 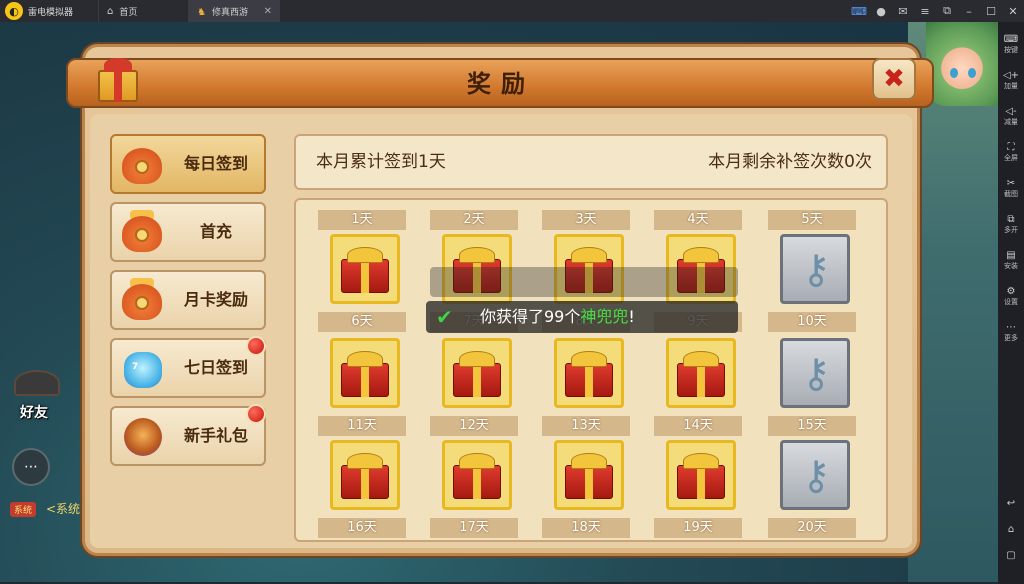 I want to click on emulator-app-name: 雷电模拟器, so click(x=51, y=12).